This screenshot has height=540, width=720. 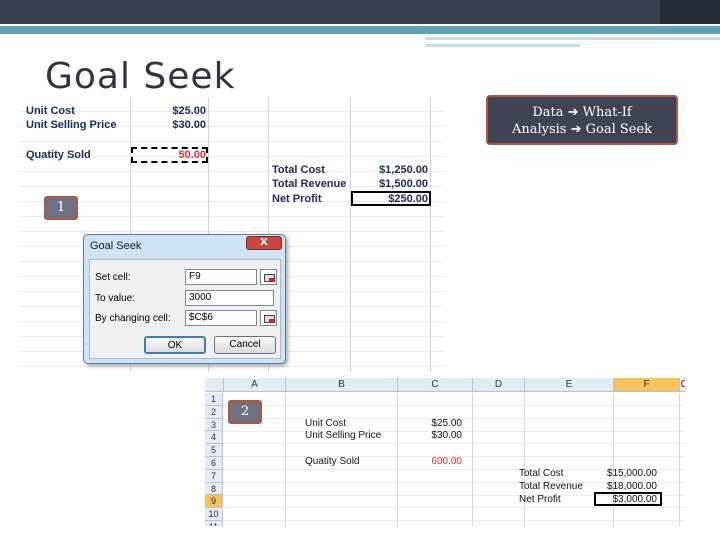 I want to click on total-revenue-value: $1,500.00, so click(x=391, y=184).